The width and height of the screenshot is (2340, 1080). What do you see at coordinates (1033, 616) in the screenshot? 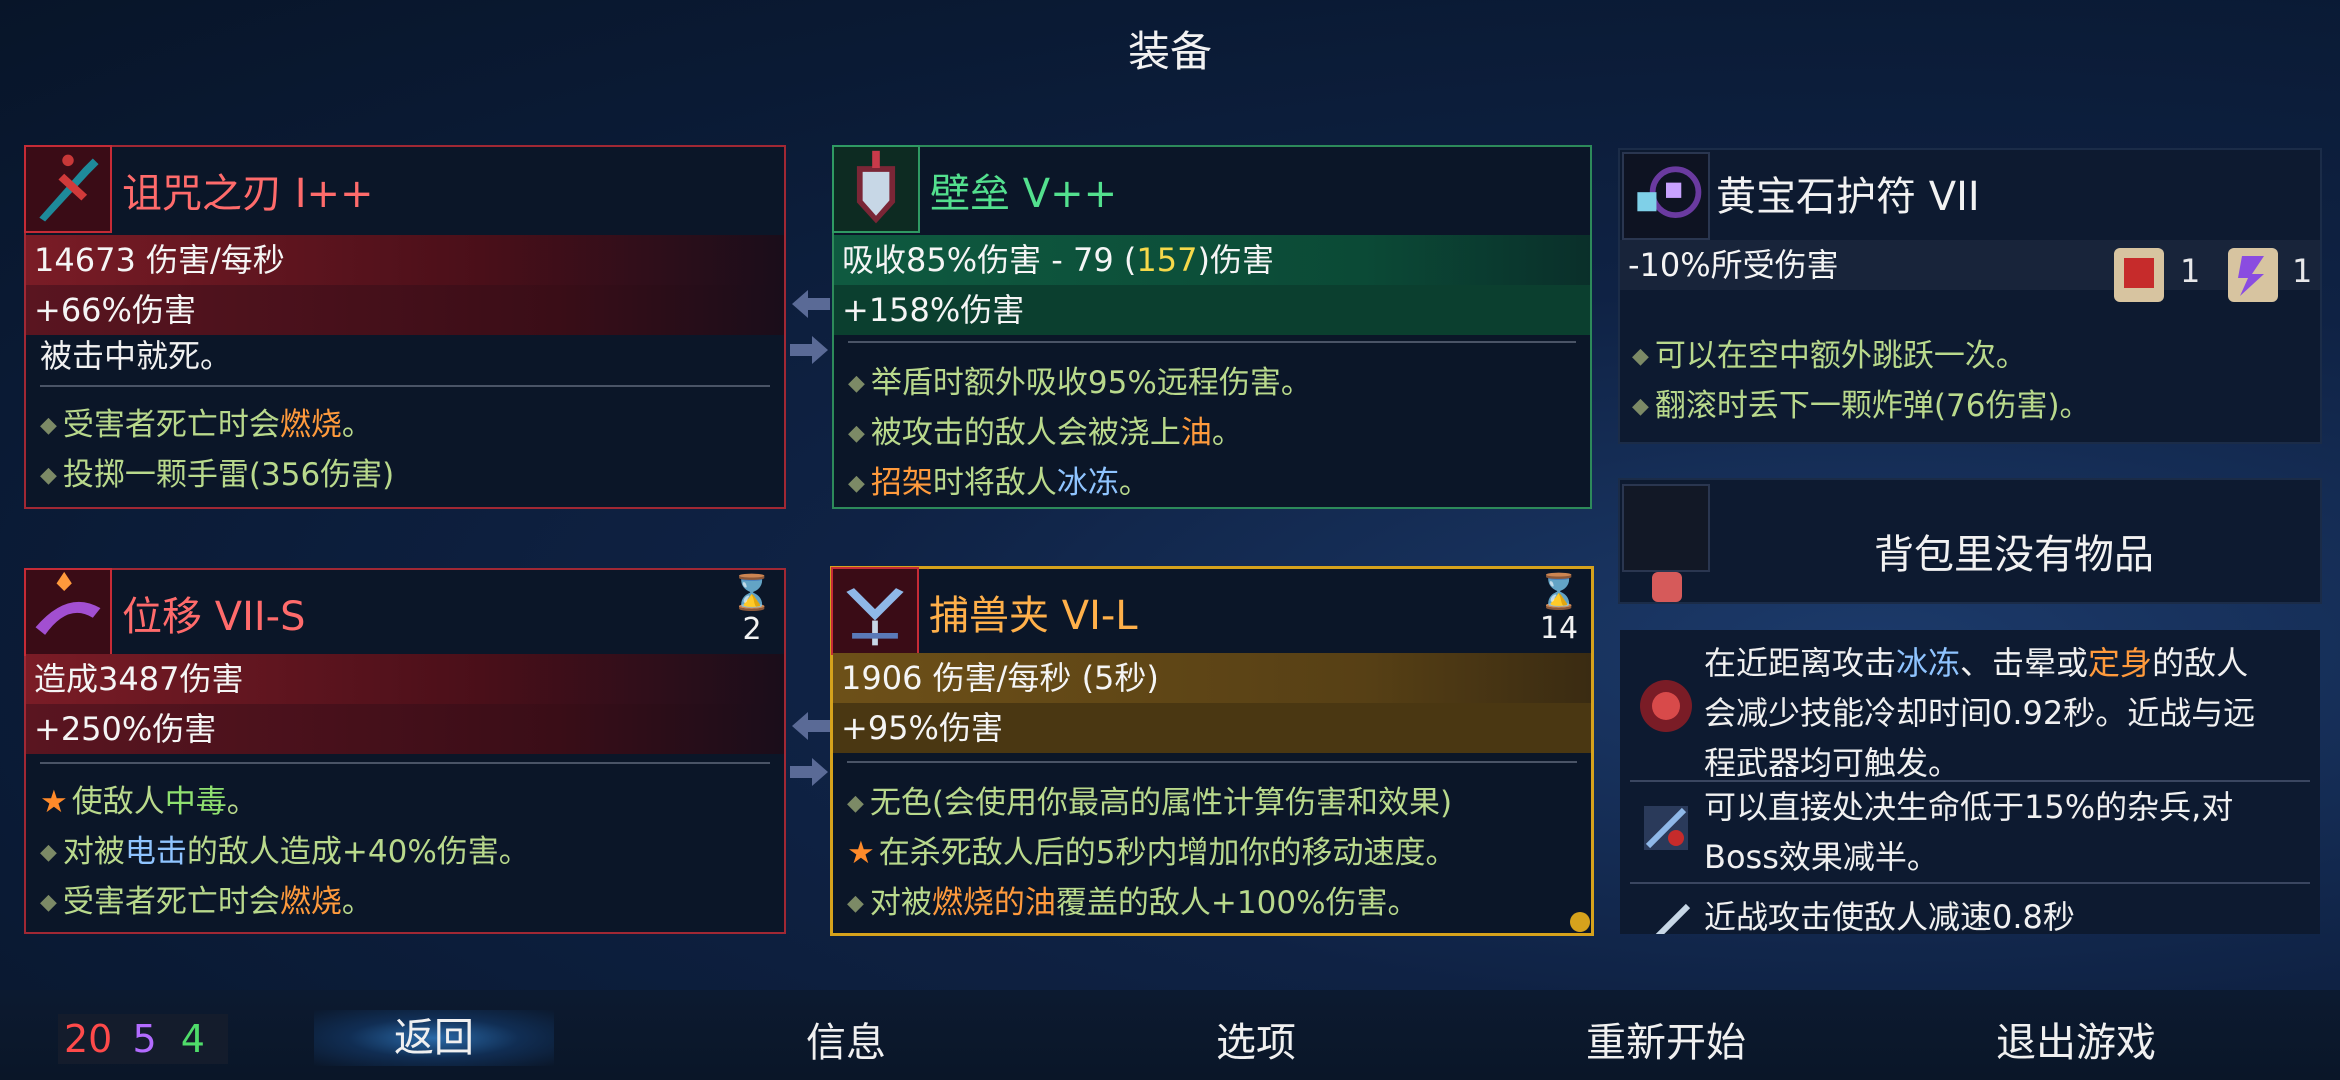
I see `skill-name: 捕兽夹 VI-L` at bounding box center [1033, 616].